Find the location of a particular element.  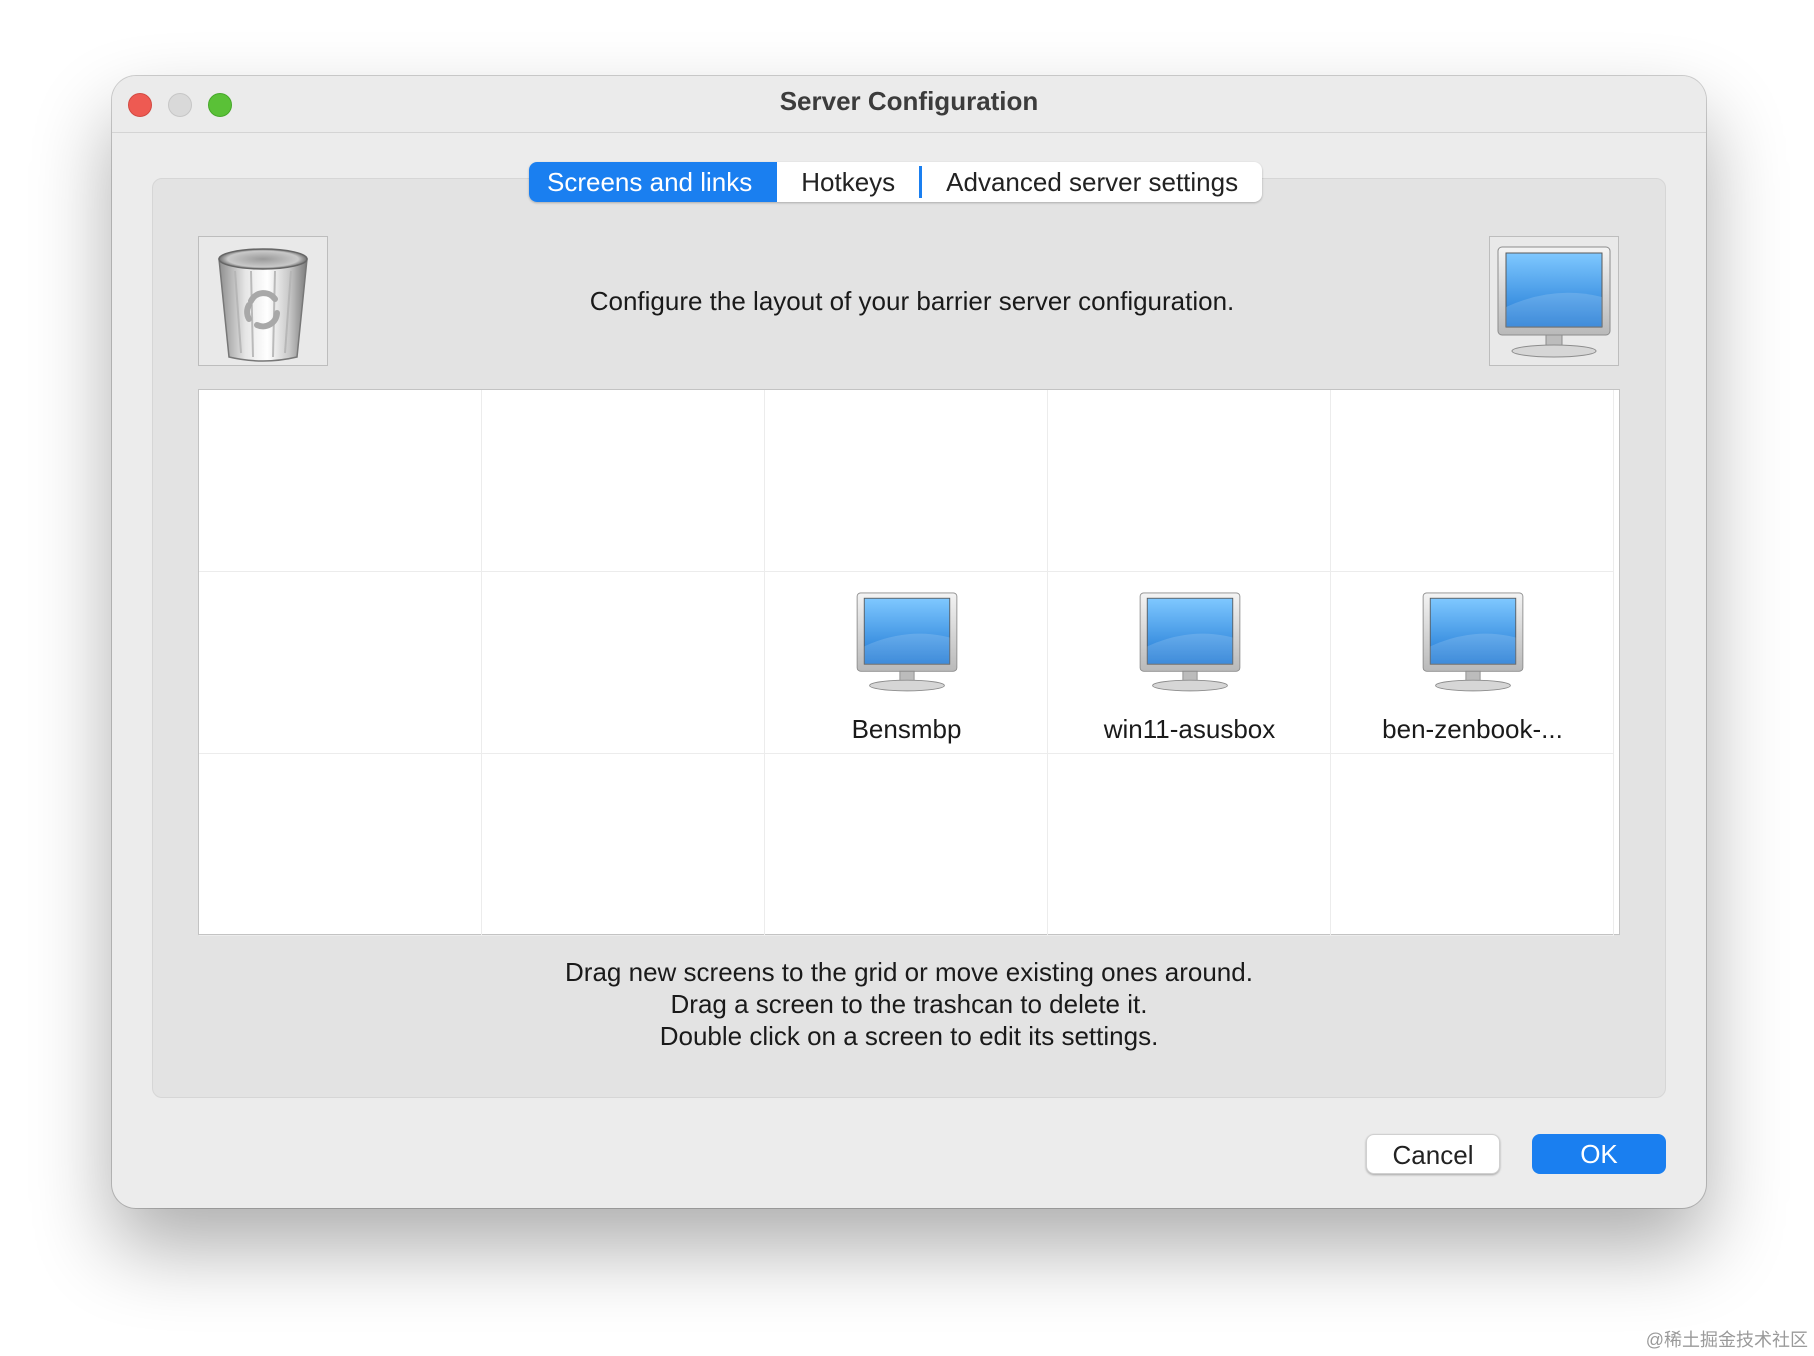

watermark: @稀土掘金技术社区 is located at coordinates (1726, 1340).